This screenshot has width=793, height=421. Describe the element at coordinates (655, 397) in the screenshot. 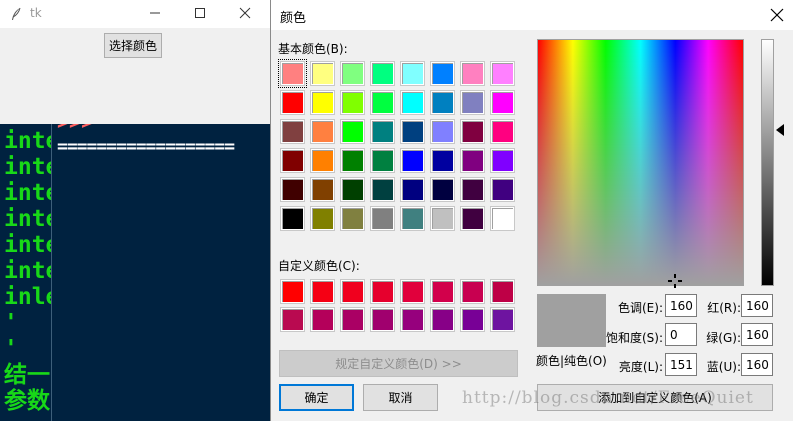

I see `add-to-custom-colors-button: 添加到自定义颜色(A)` at that location.